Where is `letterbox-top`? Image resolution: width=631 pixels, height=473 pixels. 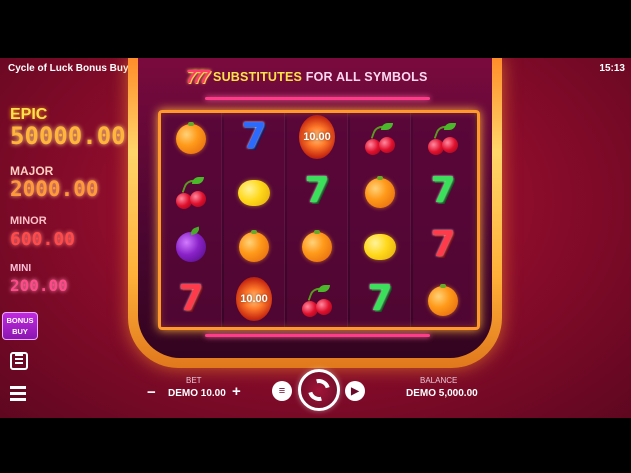 letterbox-top is located at coordinates (315, 29).